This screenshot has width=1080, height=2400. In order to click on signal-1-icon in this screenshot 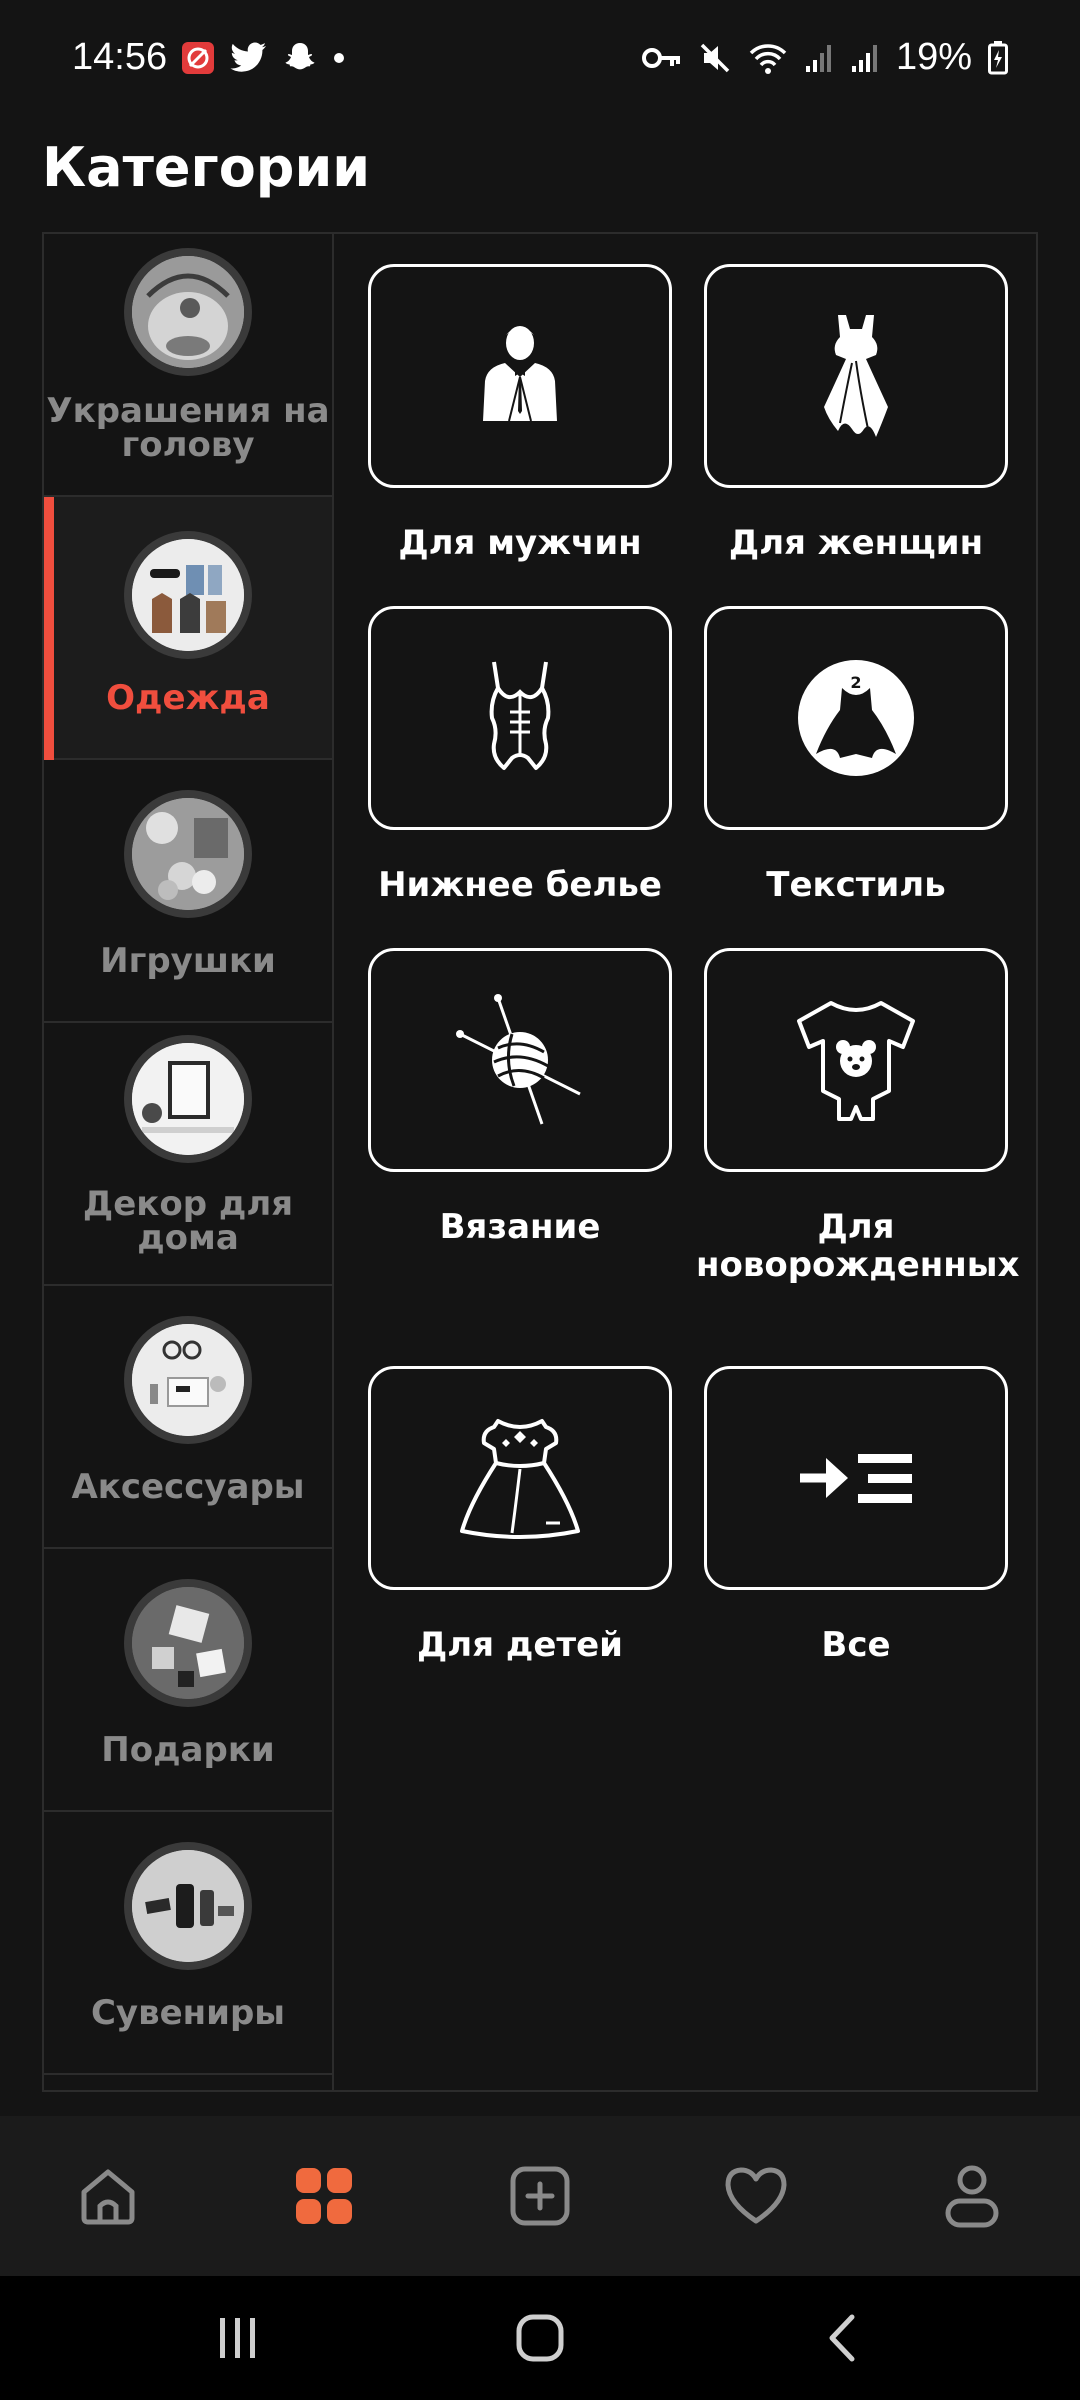, I will do `click(818, 58)`.